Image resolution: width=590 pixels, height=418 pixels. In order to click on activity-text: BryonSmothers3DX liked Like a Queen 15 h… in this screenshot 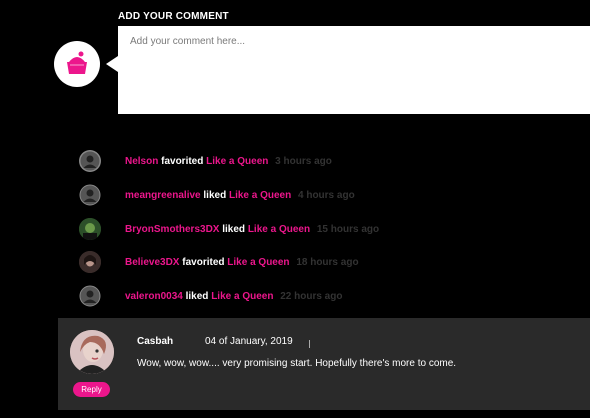, I will do `click(252, 229)`.